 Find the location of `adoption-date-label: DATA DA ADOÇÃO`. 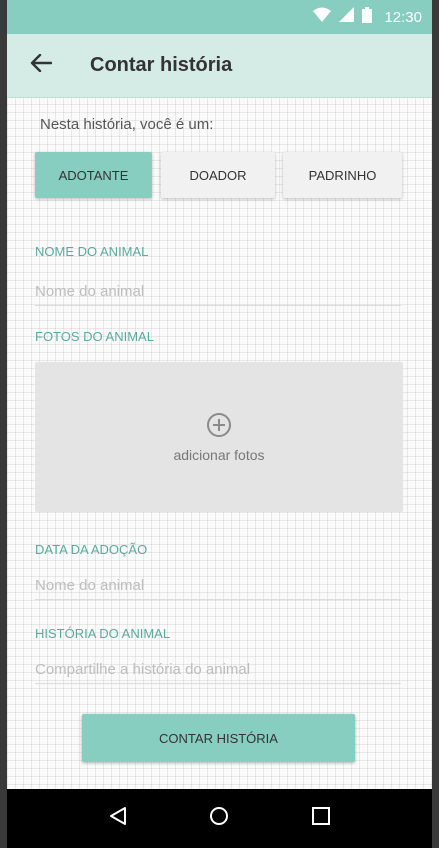

adoption-date-label: DATA DA ADOÇÃO is located at coordinates (91, 549).